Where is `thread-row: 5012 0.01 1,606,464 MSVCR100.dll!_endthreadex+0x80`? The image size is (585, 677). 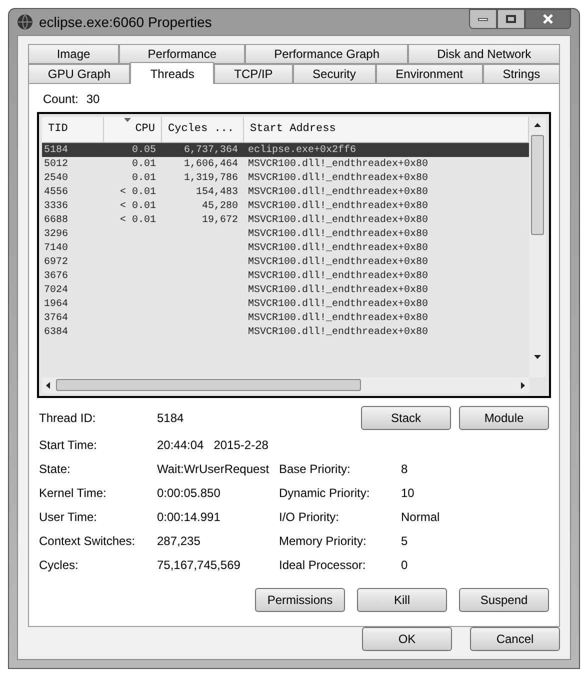 thread-row: 5012 0.01 1,606,464 MSVCR100.dll!_endthreadex+0x80 is located at coordinates (285, 164).